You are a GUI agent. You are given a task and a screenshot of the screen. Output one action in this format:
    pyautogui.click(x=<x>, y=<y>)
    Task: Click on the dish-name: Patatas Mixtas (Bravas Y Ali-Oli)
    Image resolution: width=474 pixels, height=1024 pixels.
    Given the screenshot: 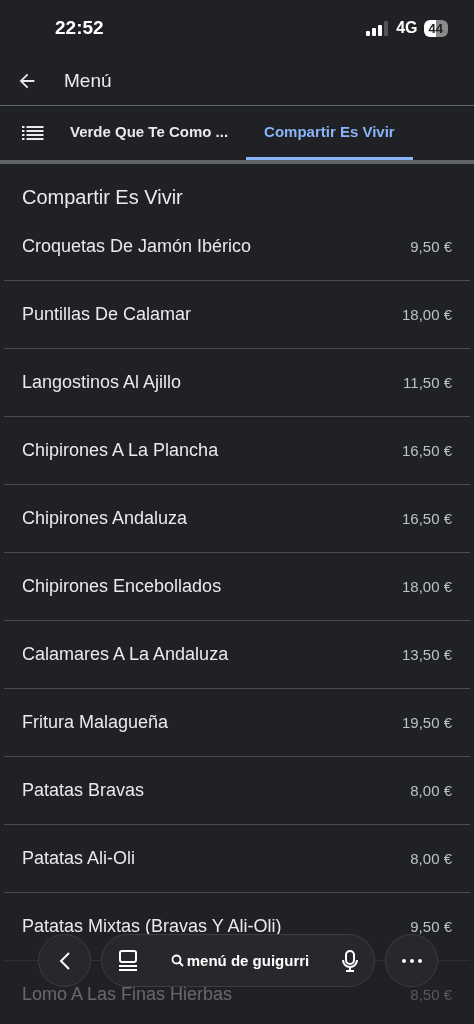 What is the action you would take?
    pyautogui.click(x=152, y=926)
    